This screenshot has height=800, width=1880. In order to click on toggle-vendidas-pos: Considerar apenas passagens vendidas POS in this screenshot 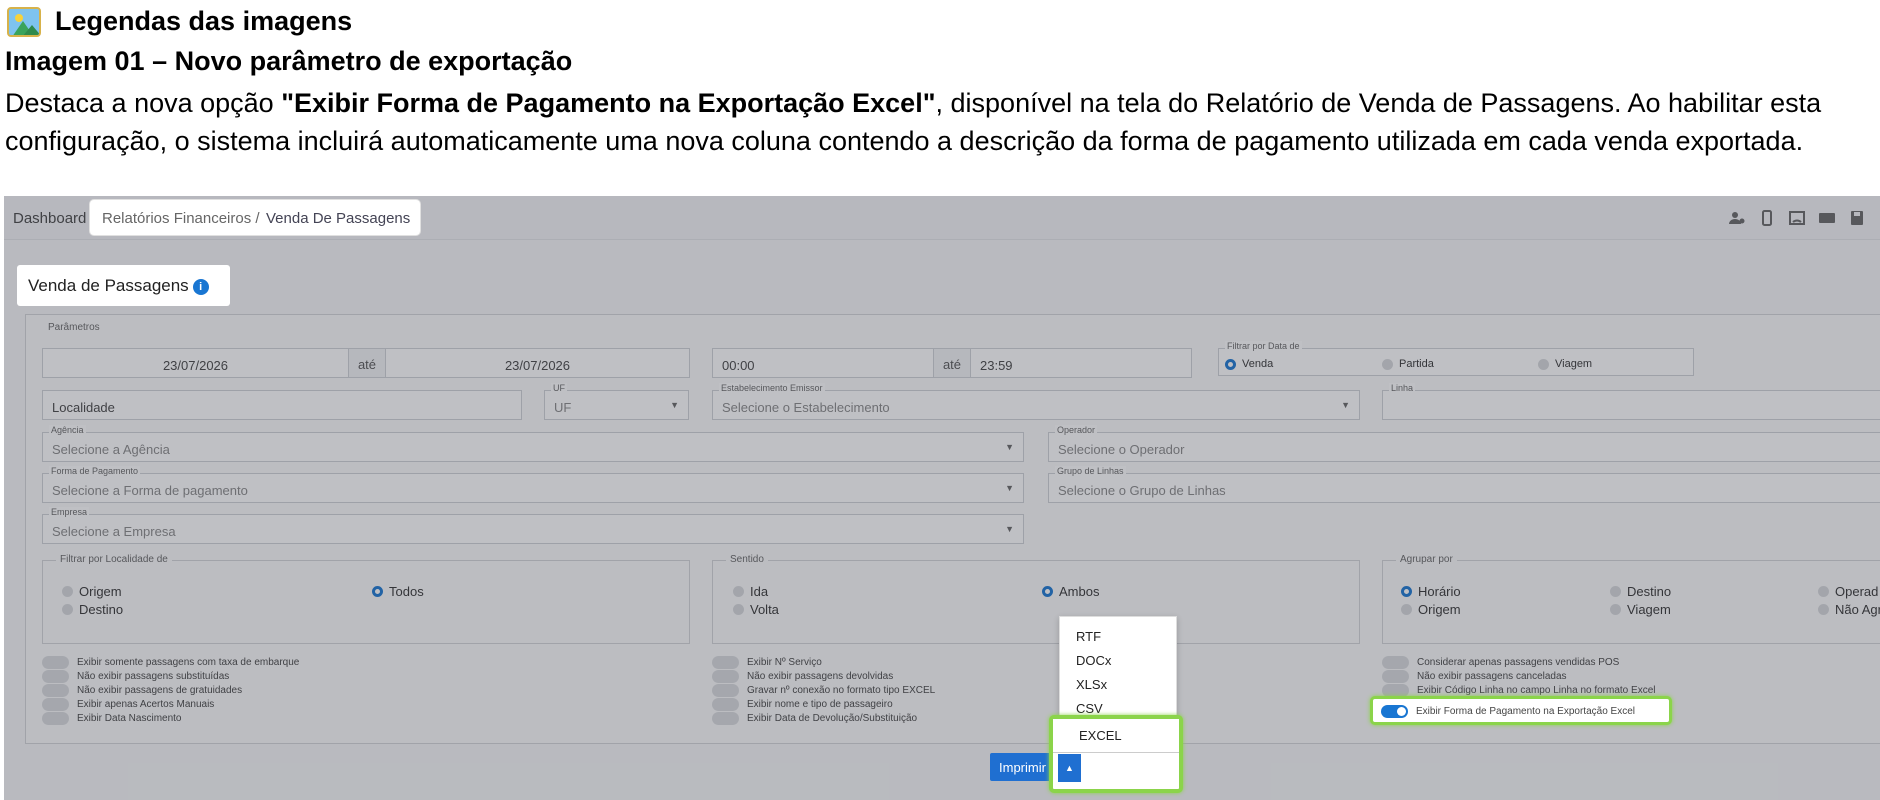, I will do `click(1500, 662)`.